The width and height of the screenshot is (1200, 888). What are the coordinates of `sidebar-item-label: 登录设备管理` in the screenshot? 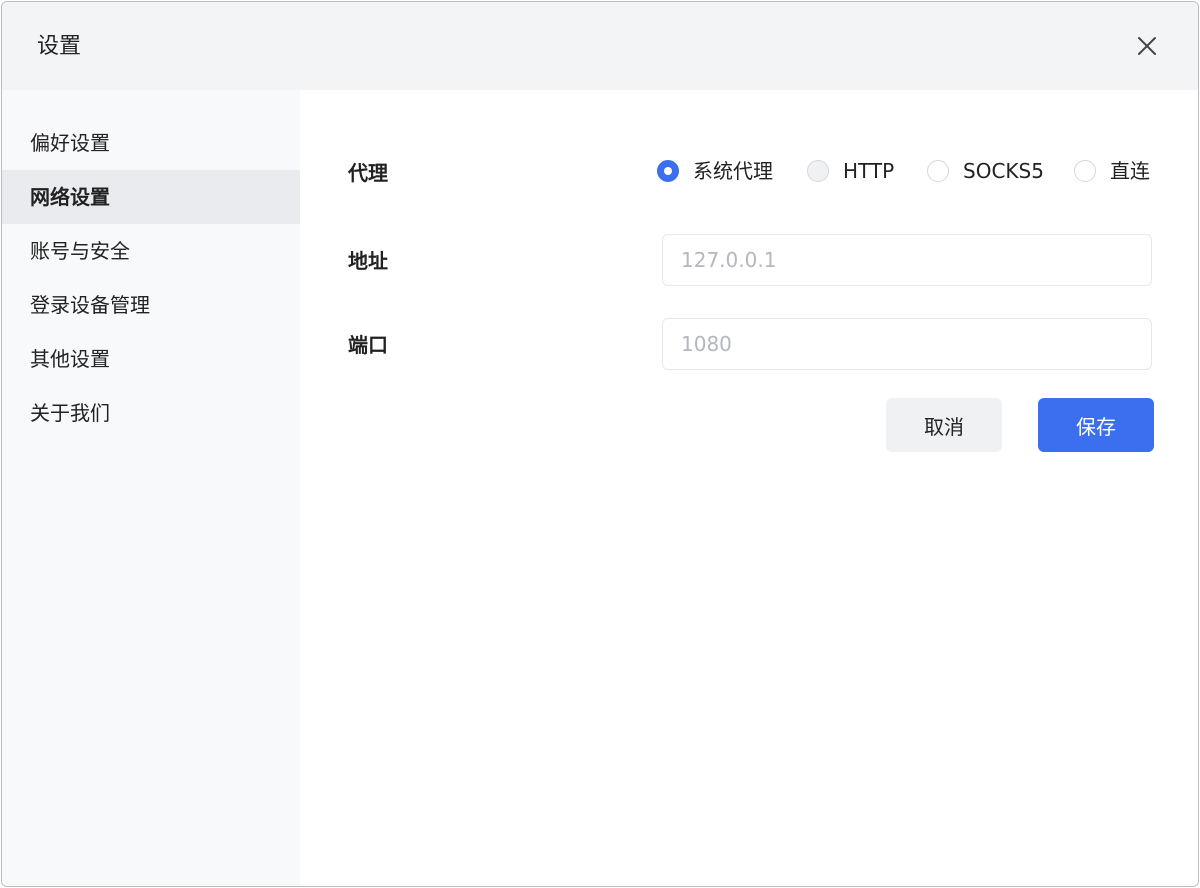 It's located at (90, 305).